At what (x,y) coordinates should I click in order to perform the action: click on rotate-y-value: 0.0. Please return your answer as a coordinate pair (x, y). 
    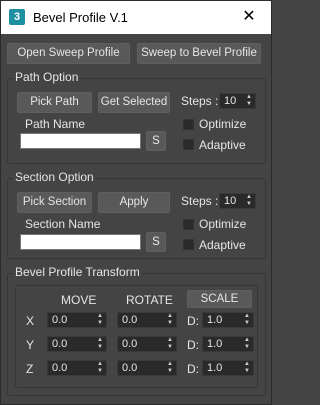
    Looking at the image, I should click on (130, 344).